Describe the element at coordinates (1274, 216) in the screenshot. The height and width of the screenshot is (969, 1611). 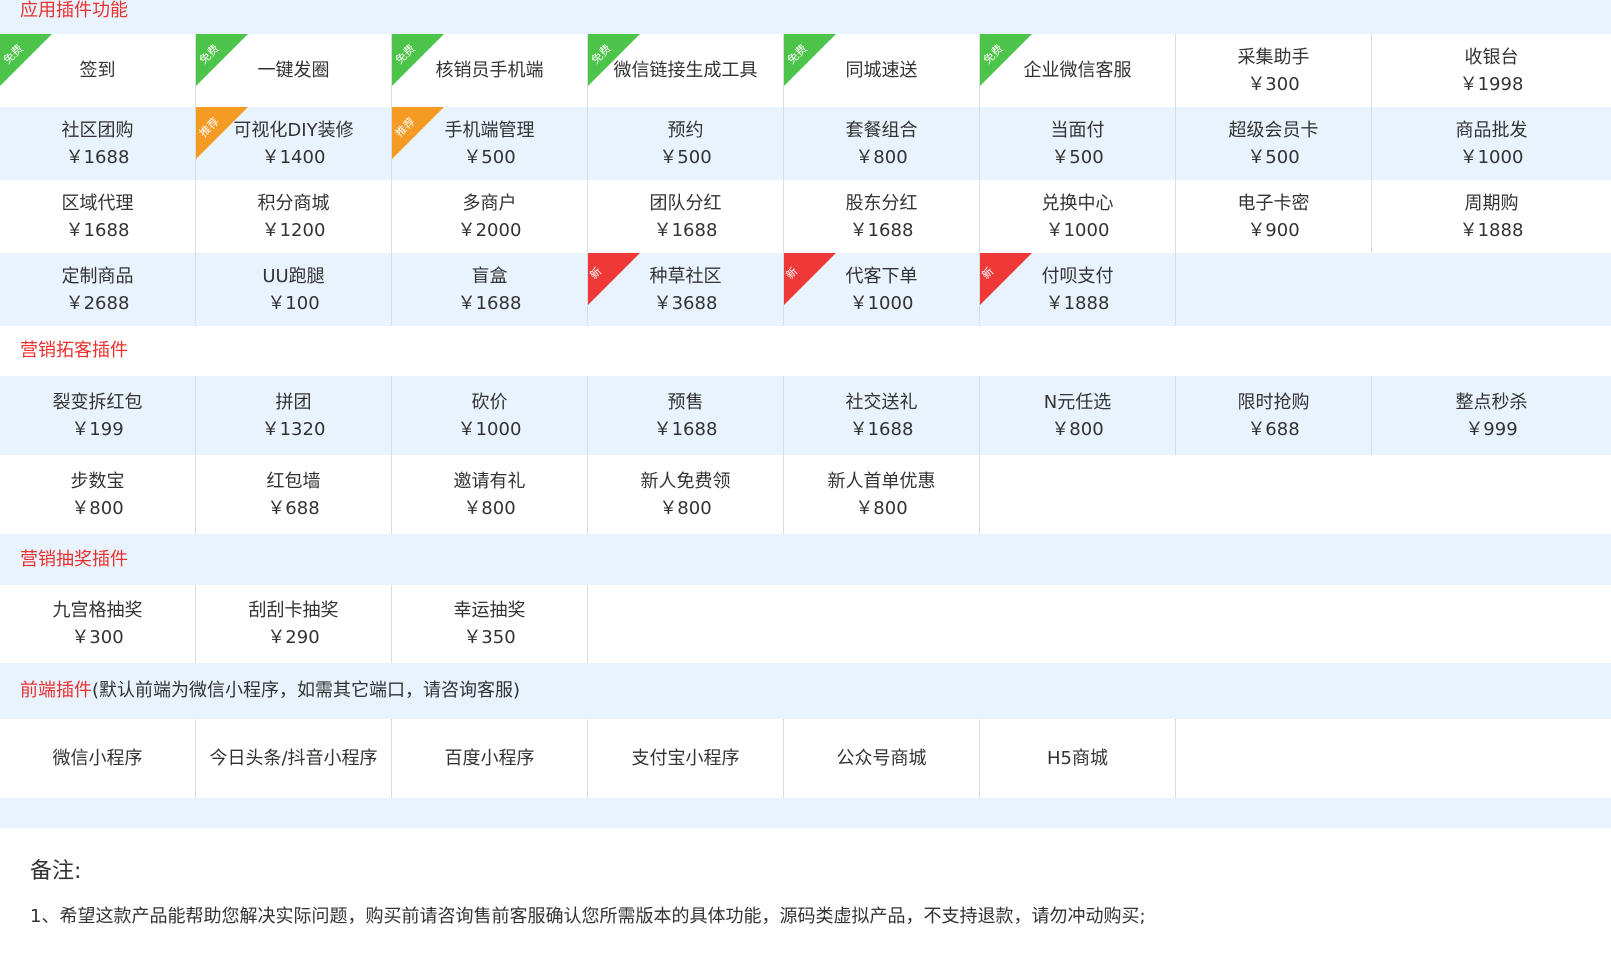
I see `plugin-cell: 电子卡密 ￥900` at that location.